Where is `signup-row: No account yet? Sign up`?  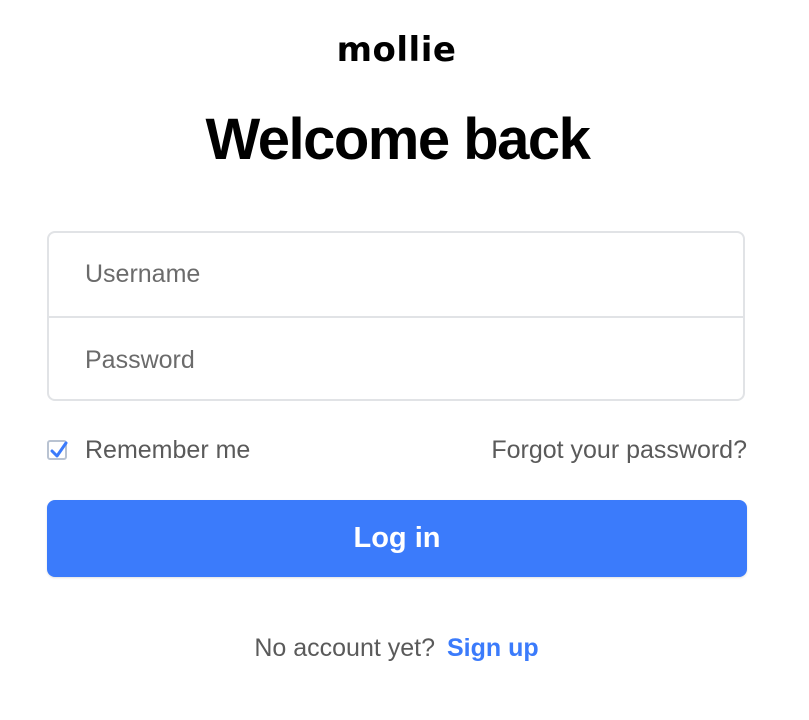
signup-row: No account yet? Sign up is located at coordinates (396, 648).